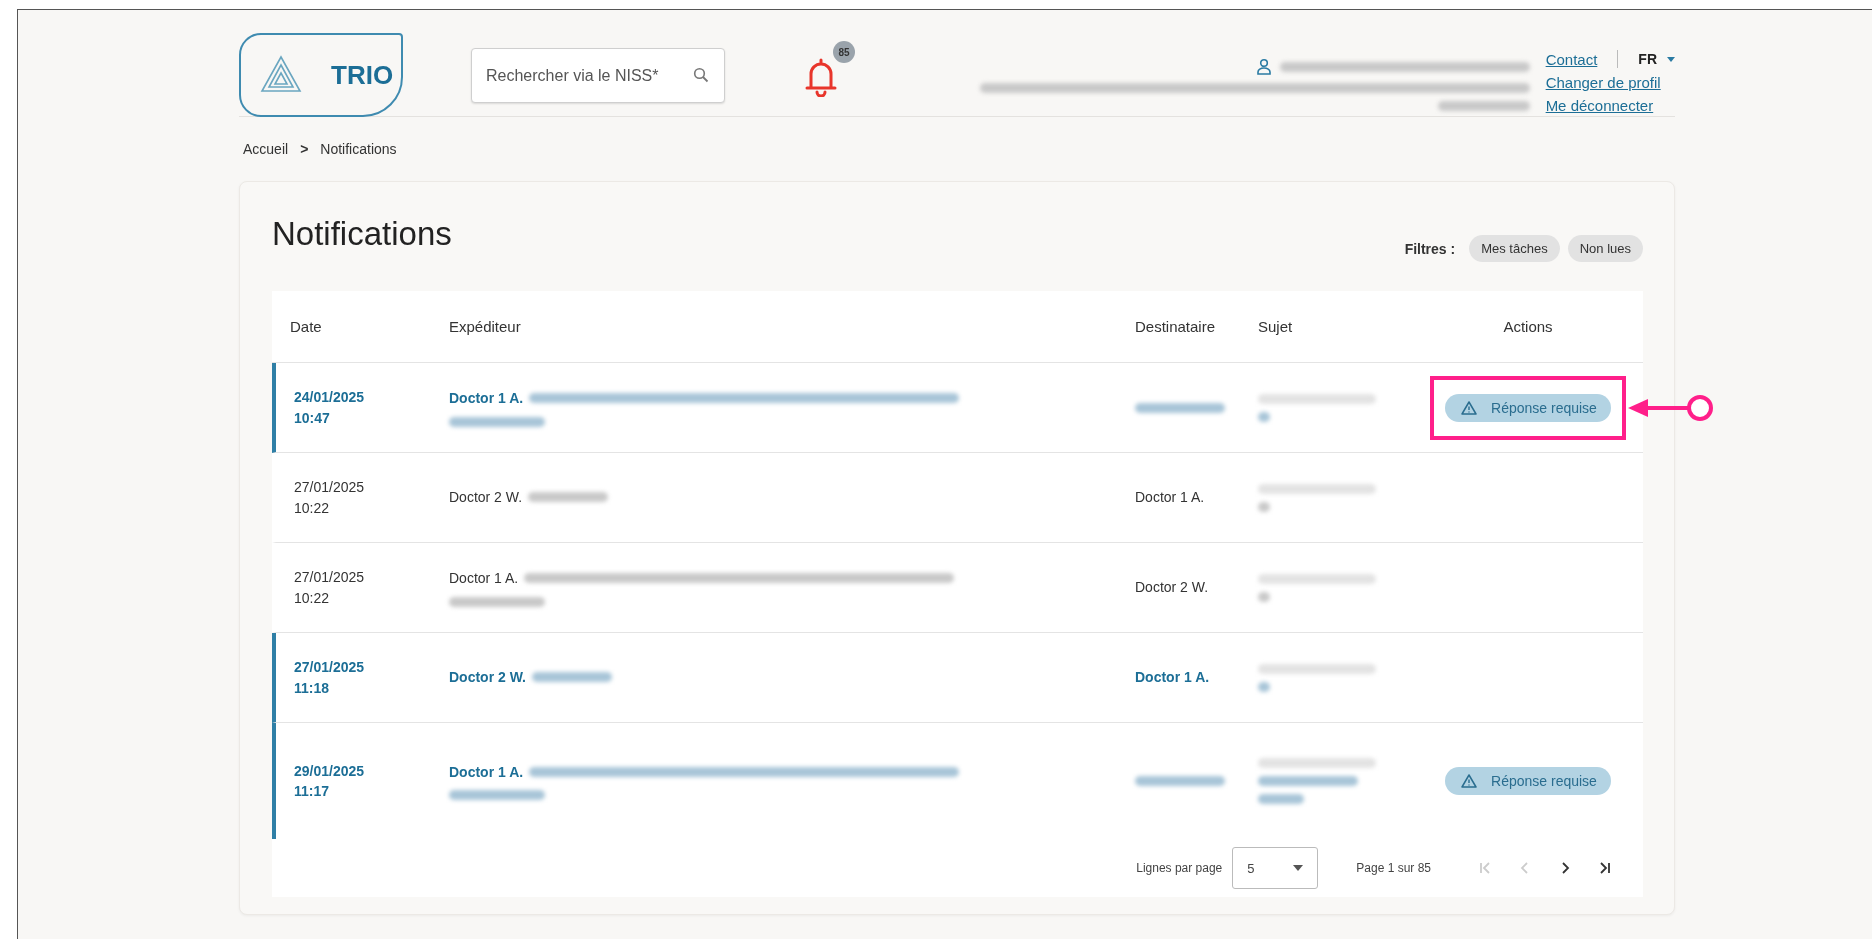  What do you see at coordinates (1275, 868) in the screenshot?
I see `rows-per-page-select: 5` at bounding box center [1275, 868].